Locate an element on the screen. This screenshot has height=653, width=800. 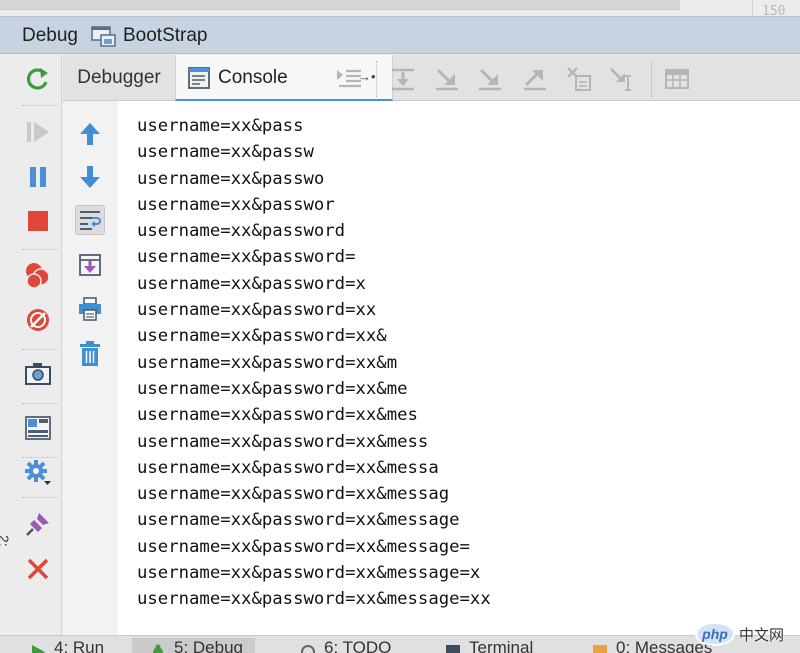
console-line: username=xx&password is located at coordinates (241, 231).